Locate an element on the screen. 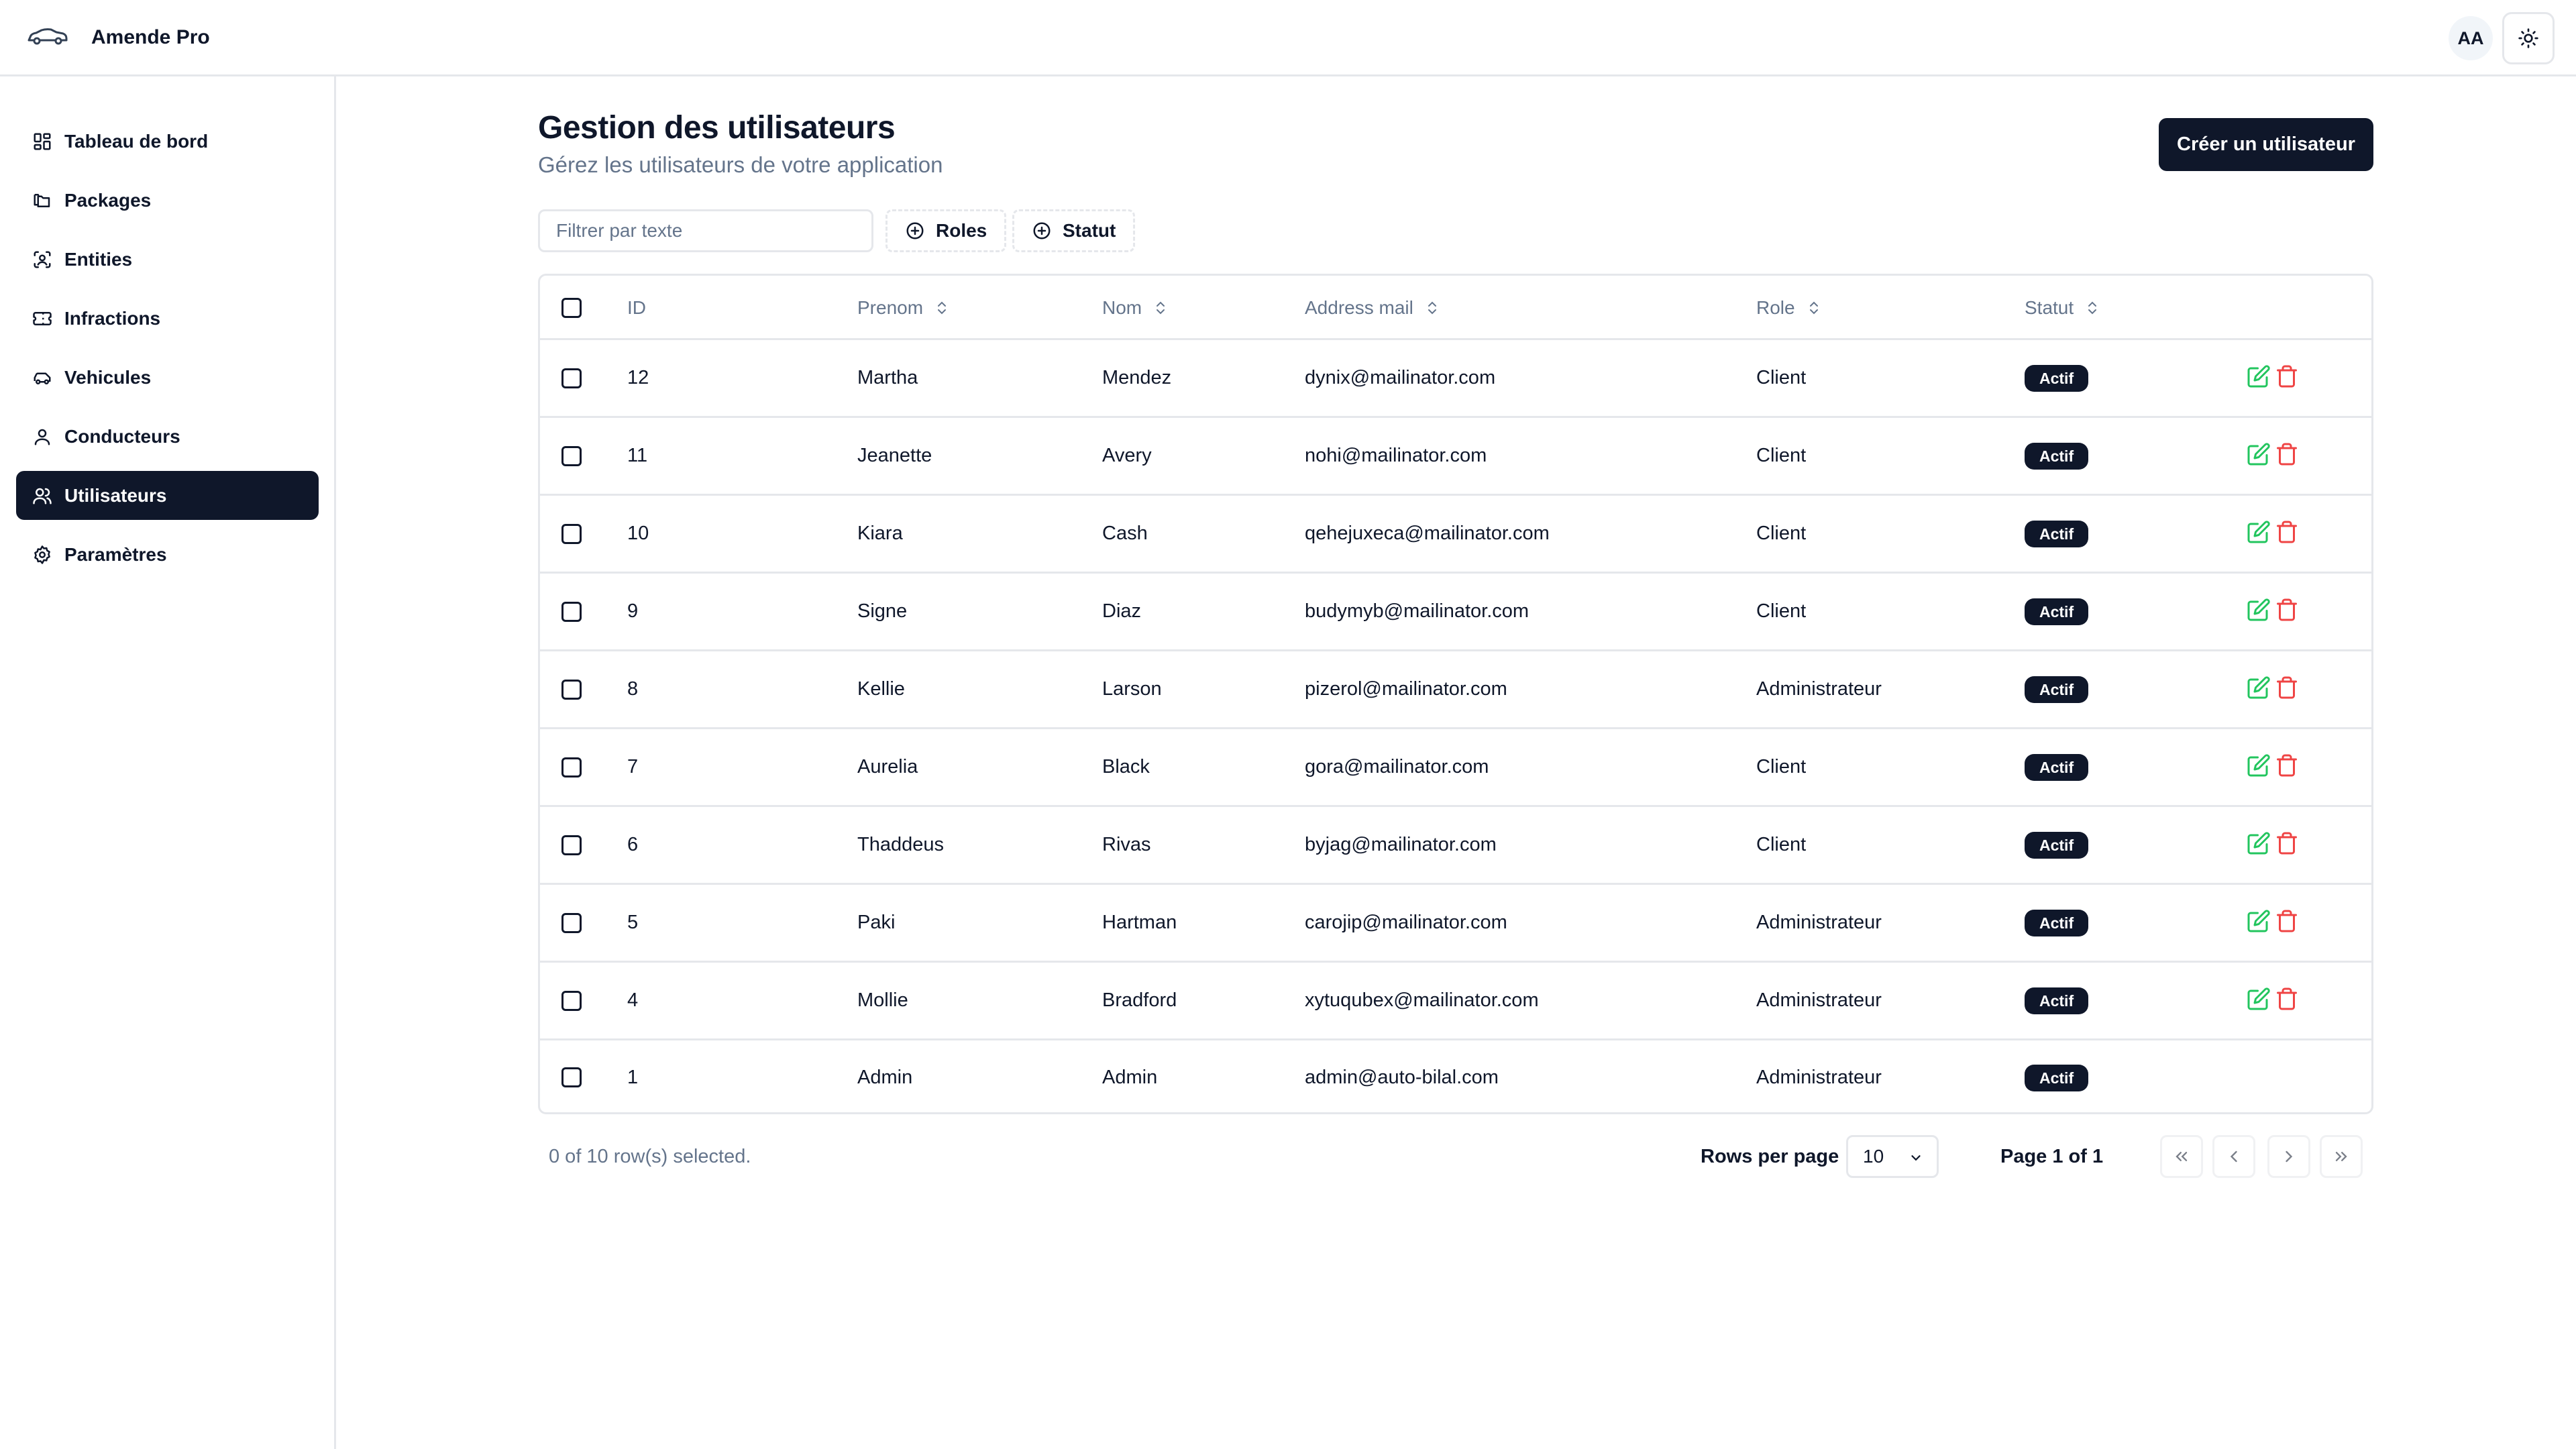 The height and width of the screenshot is (1449, 2576). cell-email: gora@mailinator.com is located at coordinates (1397, 766).